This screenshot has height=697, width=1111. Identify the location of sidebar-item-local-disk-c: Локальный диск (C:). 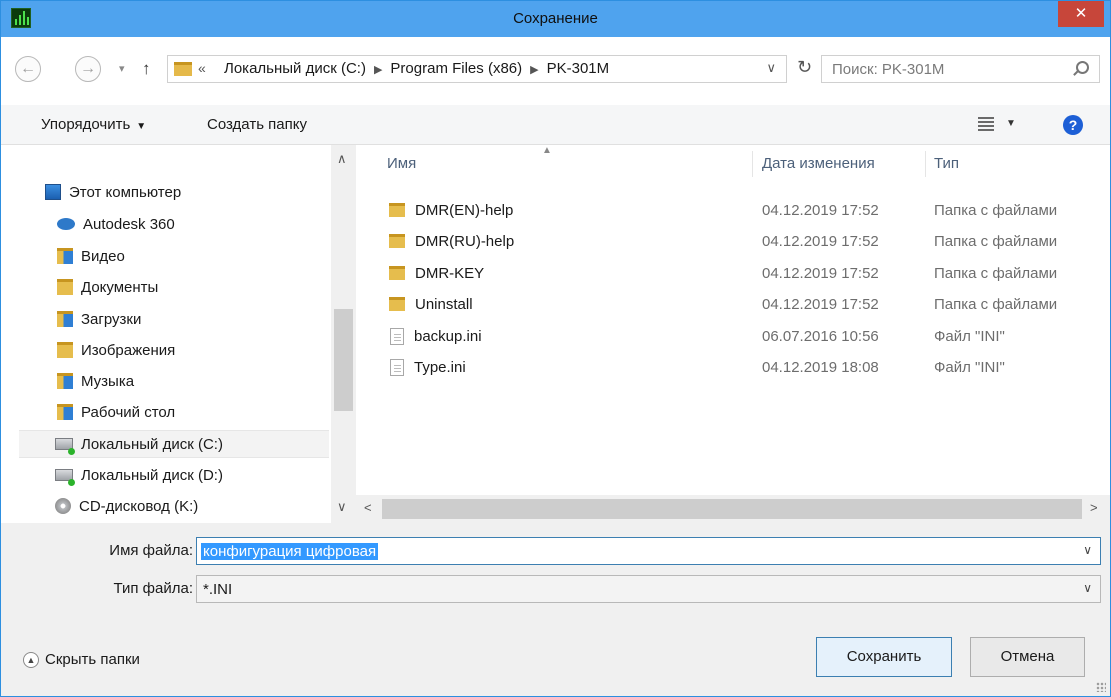
(174, 444).